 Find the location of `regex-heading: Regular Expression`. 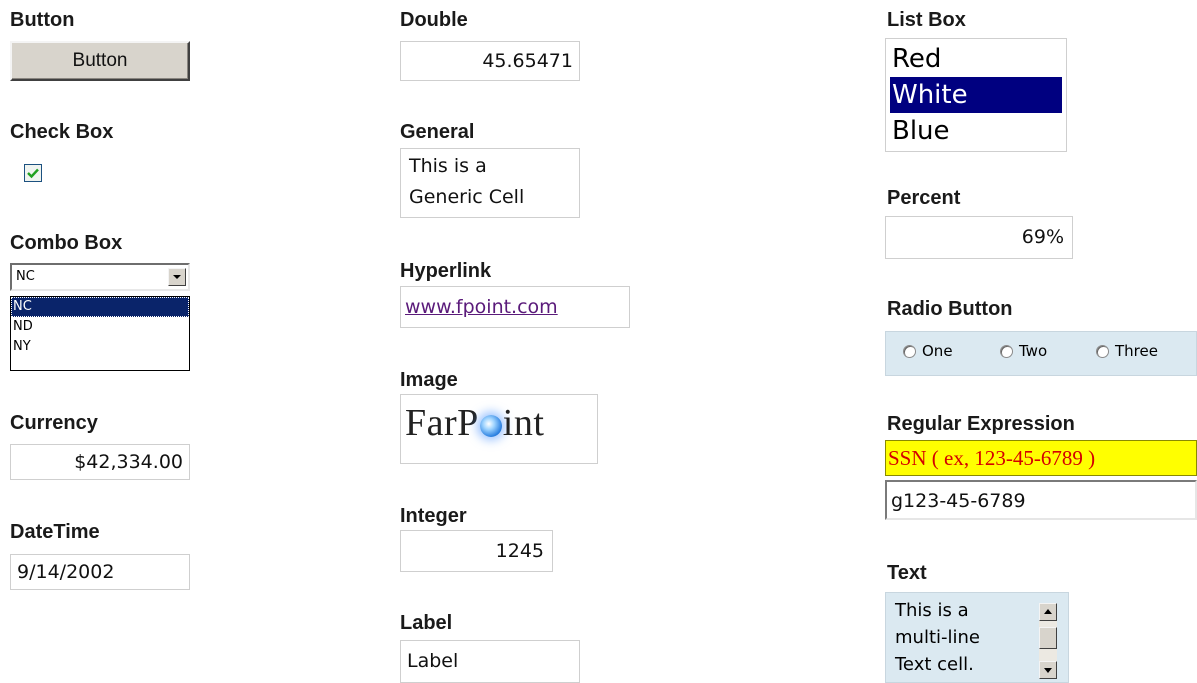

regex-heading: Regular Expression is located at coordinates (981, 424).